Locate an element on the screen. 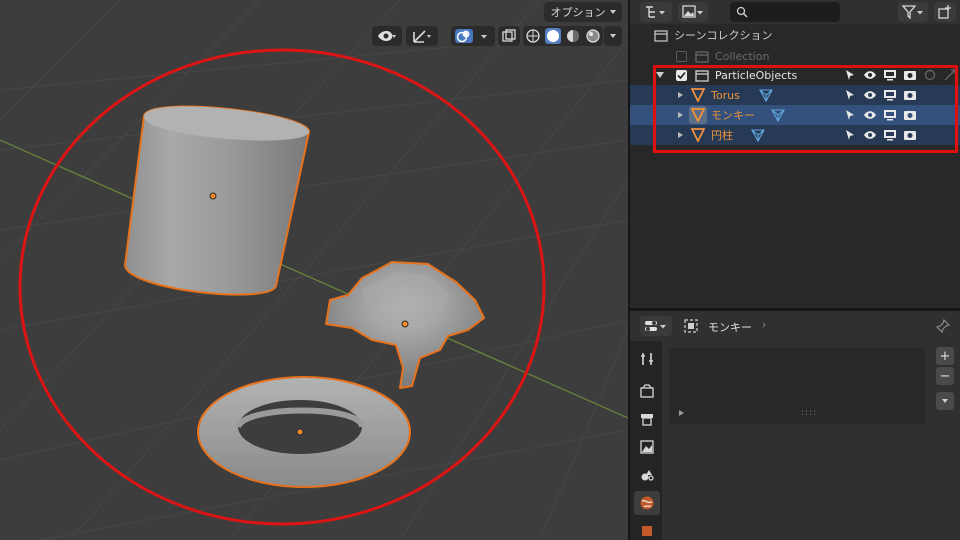 Image resolution: width=960 pixels, height=540 pixels. remove-label: − is located at coordinates (945, 376).